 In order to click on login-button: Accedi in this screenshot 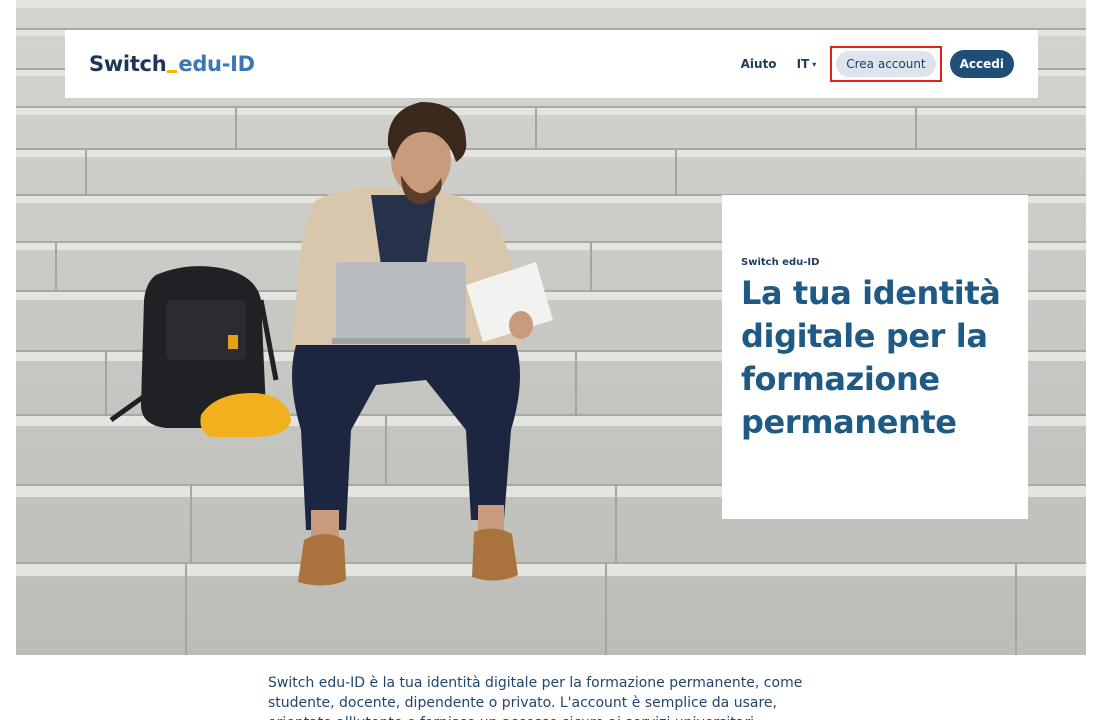, I will do `click(981, 64)`.